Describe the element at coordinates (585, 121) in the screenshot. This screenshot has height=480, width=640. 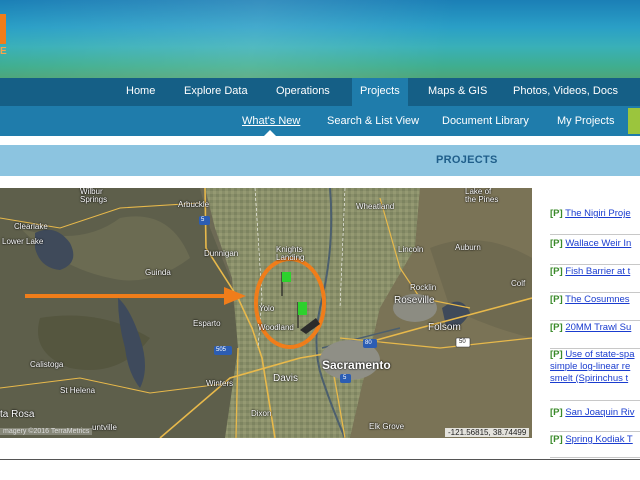
I see `subnav-my-projects: My Projects` at that location.